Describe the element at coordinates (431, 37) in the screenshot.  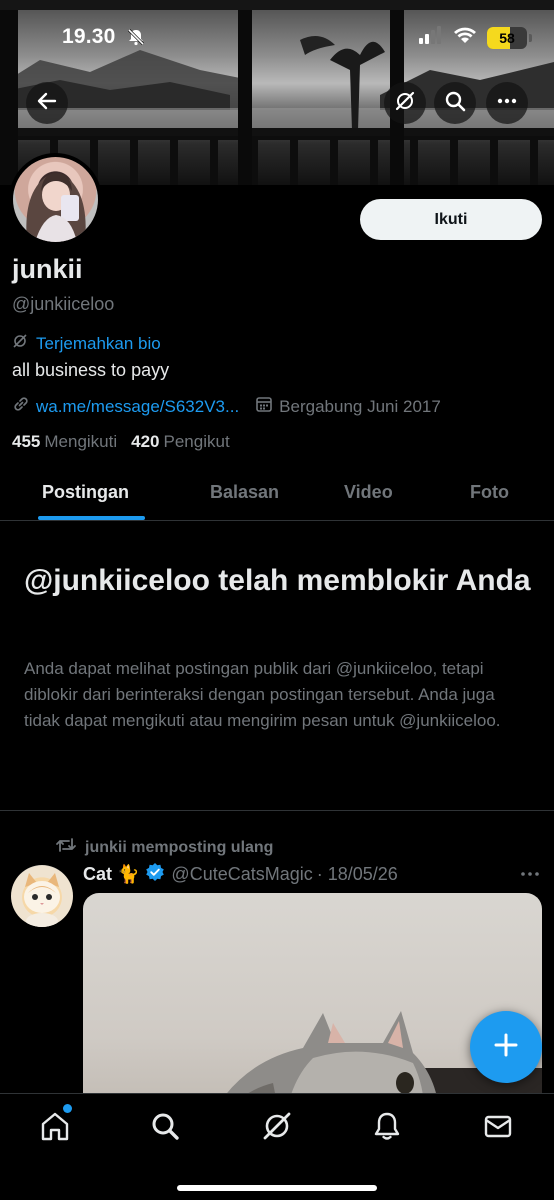
I see `cellular-signal-icon` at that location.